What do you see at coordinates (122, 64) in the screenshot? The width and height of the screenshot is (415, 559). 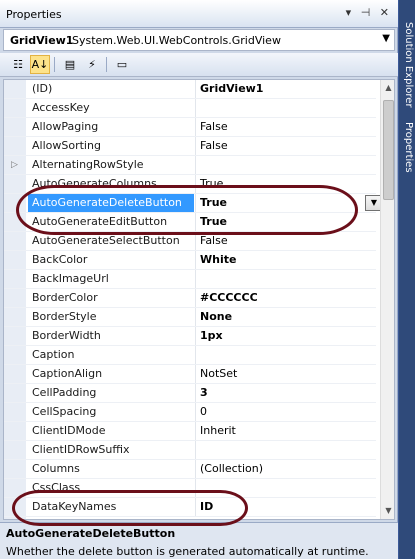 I see `property-pages-icon: ▭` at bounding box center [122, 64].